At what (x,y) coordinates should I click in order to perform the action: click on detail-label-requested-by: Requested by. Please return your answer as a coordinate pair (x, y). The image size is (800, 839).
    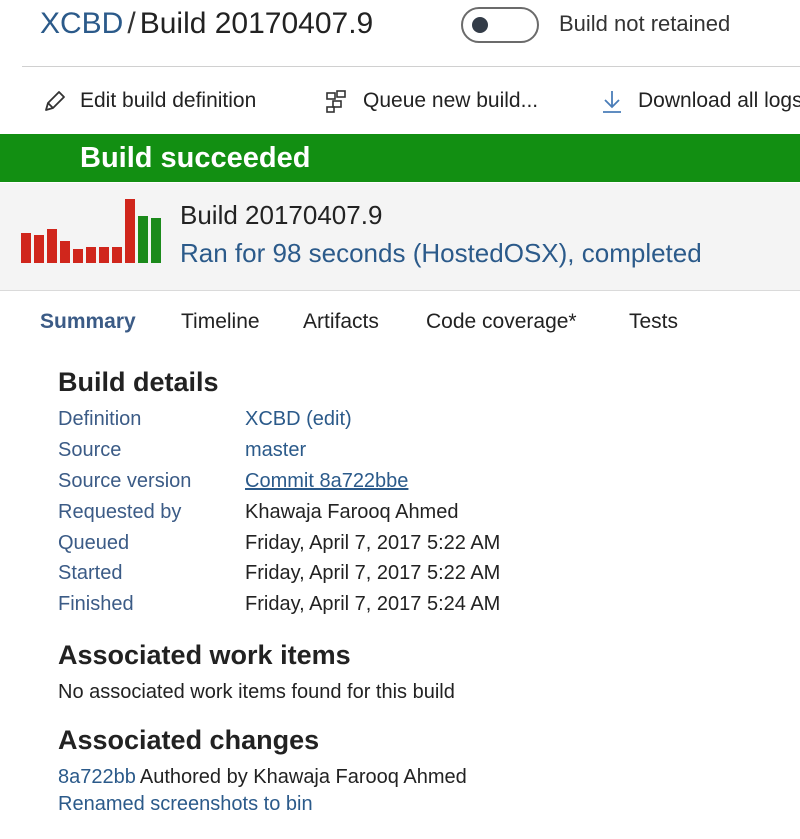
    Looking at the image, I should click on (120, 512).